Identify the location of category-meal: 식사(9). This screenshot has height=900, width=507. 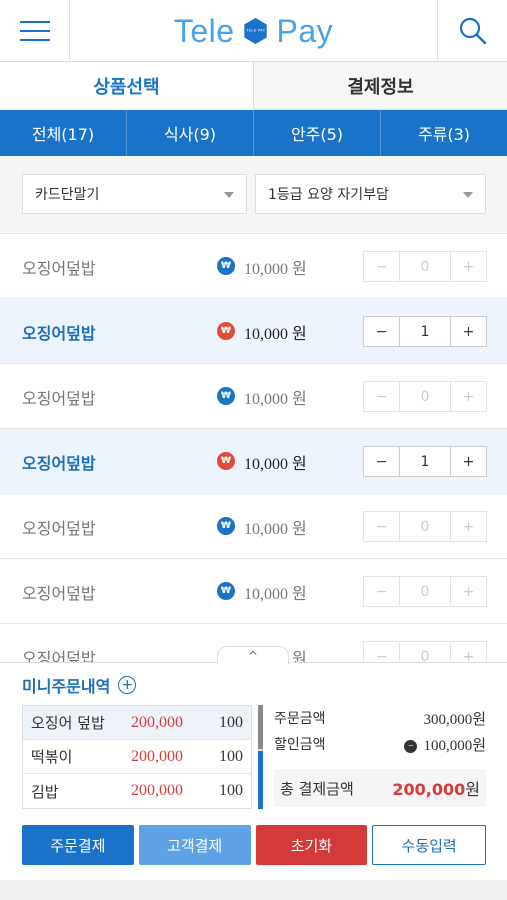
(190, 133).